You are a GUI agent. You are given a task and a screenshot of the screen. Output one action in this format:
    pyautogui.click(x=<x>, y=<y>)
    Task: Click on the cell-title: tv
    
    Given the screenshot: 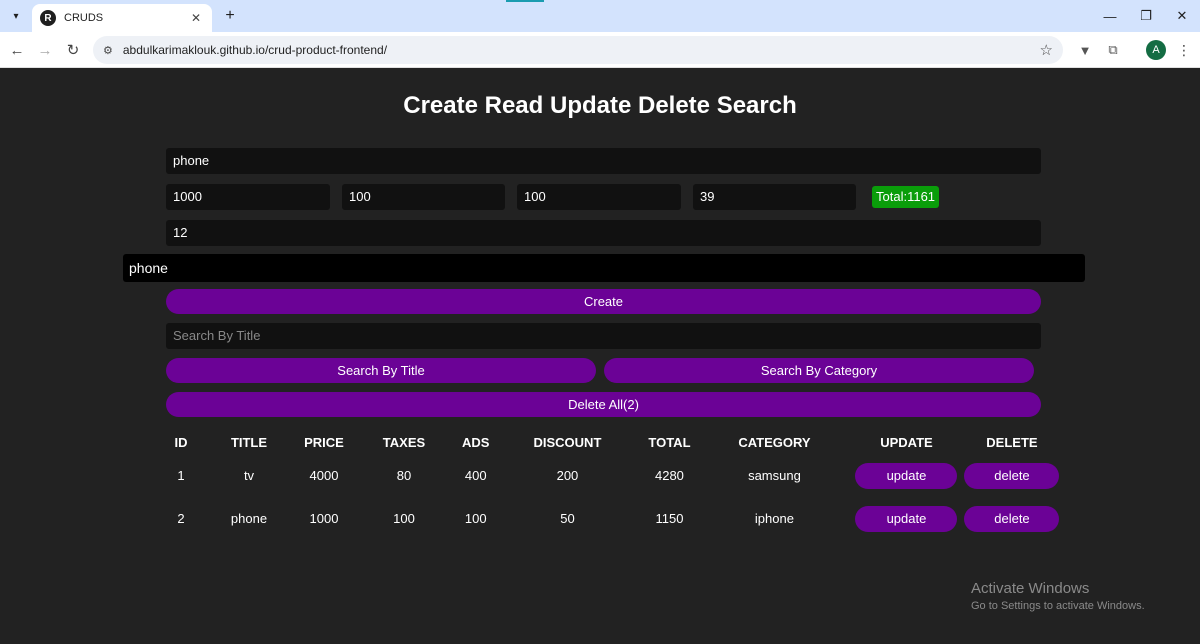 What is the action you would take?
    pyautogui.click(x=249, y=475)
    